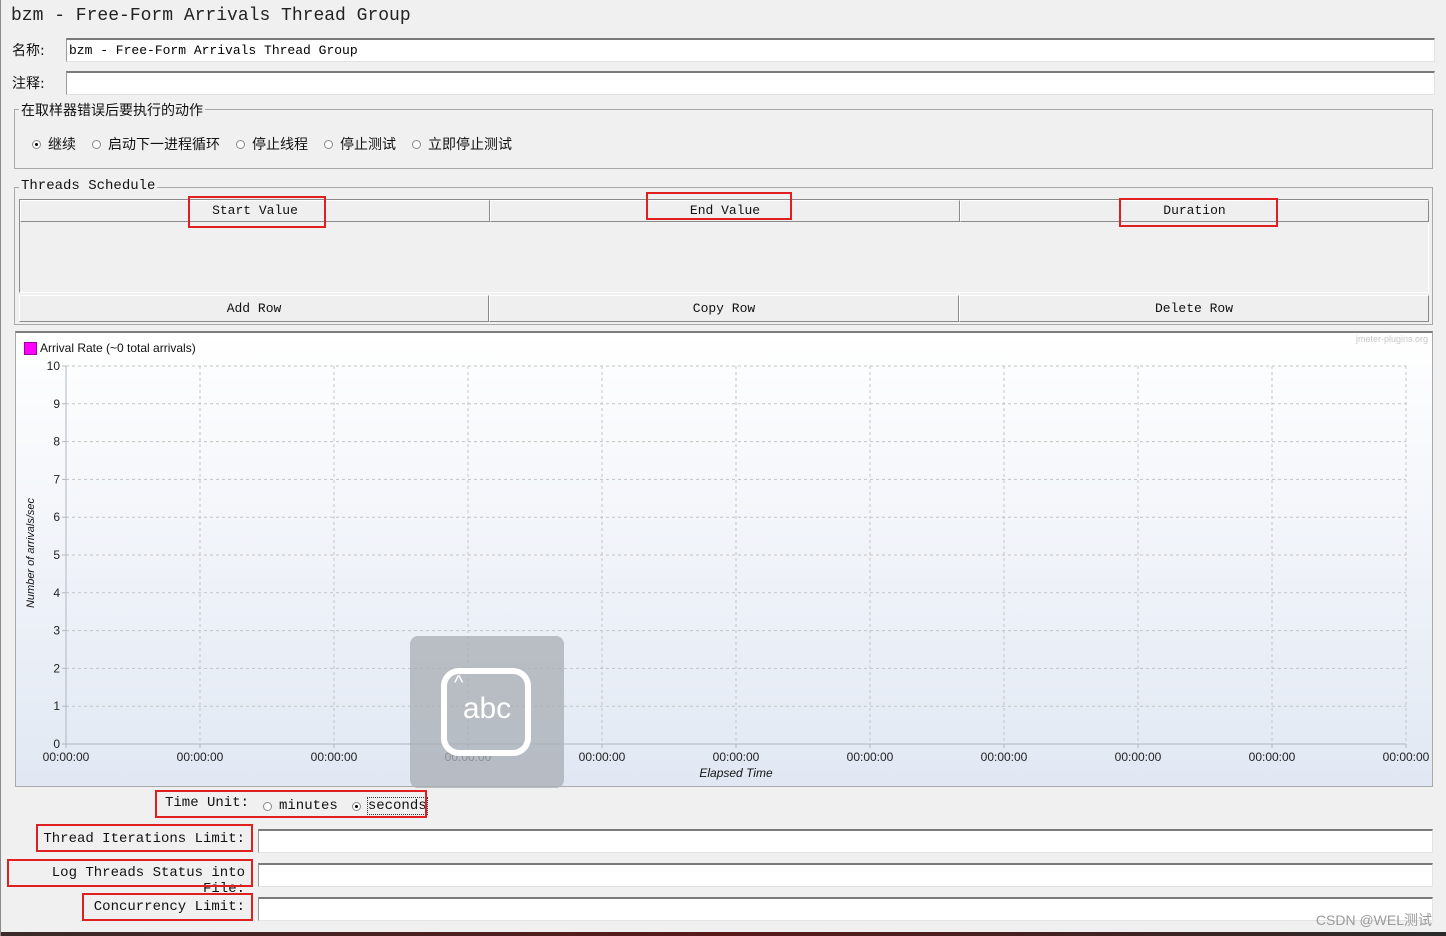 The image size is (1446, 936). I want to click on radio-minutes: minutes, so click(300, 806).